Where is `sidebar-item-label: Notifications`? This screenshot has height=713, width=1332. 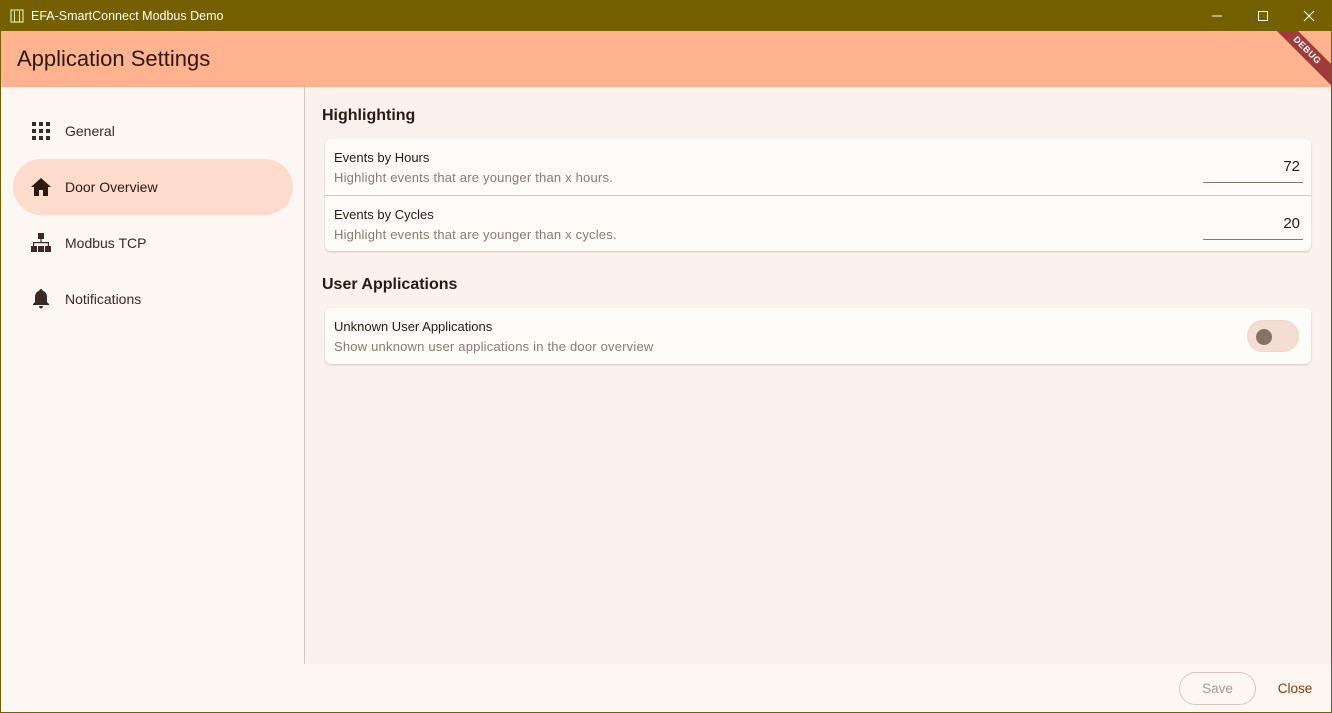
sidebar-item-label: Notifications is located at coordinates (103, 299).